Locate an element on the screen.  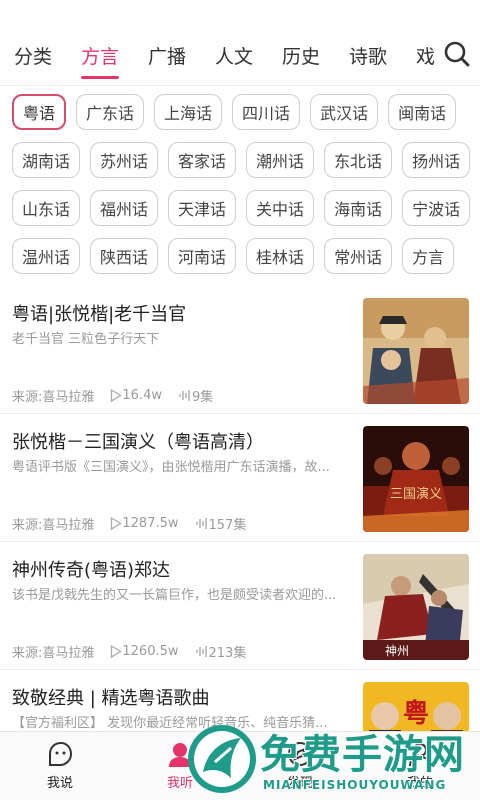
chip-suzhou: 苏州话 is located at coordinates (124, 160).